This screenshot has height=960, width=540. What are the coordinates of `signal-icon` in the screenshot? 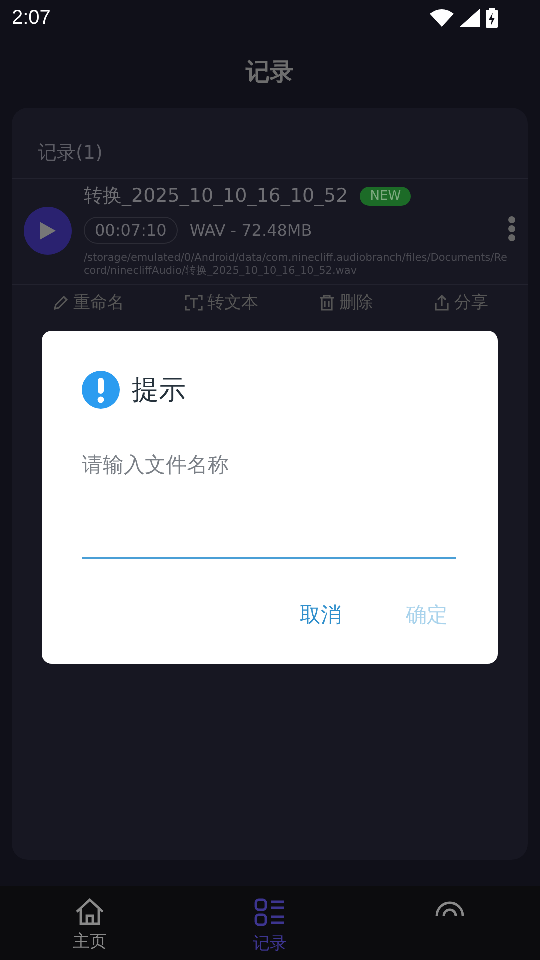 It's located at (470, 18).